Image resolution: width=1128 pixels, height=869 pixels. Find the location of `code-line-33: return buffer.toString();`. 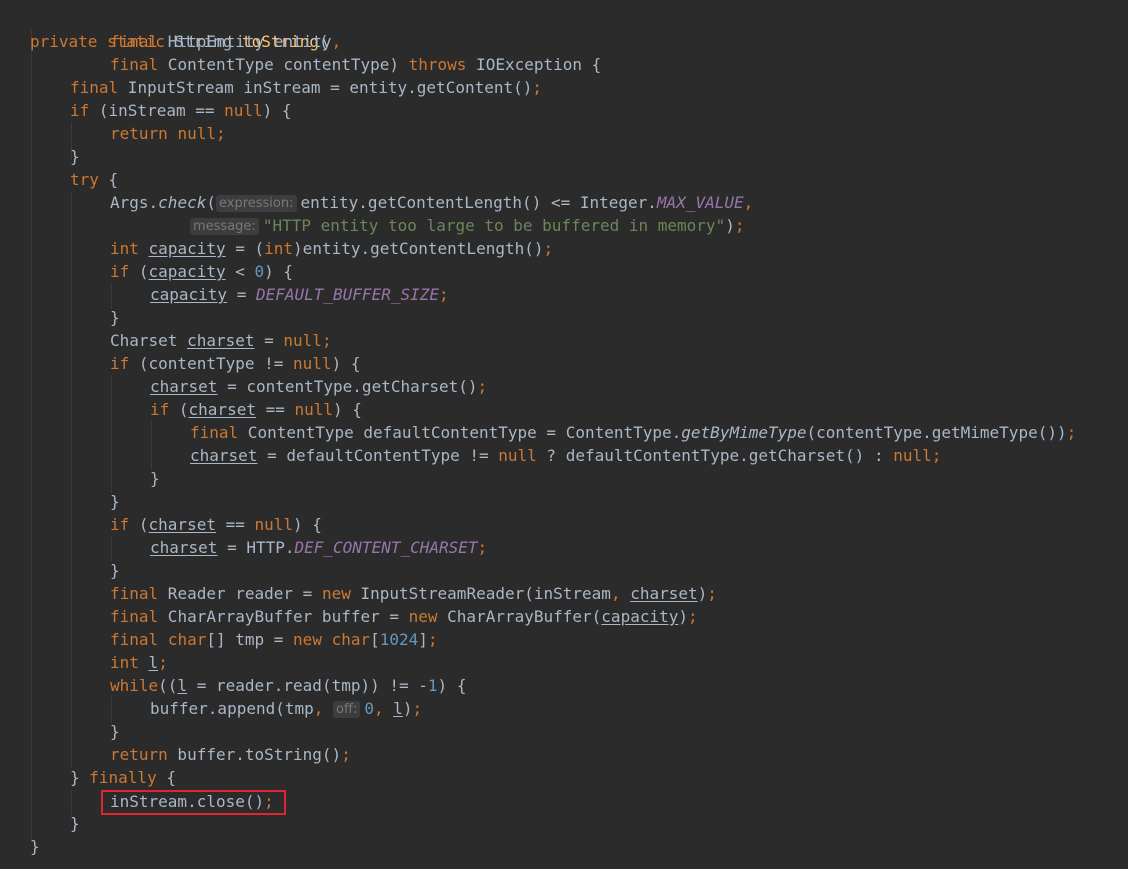

code-line-33: return buffer.toString(); is located at coordinates (230, 754).